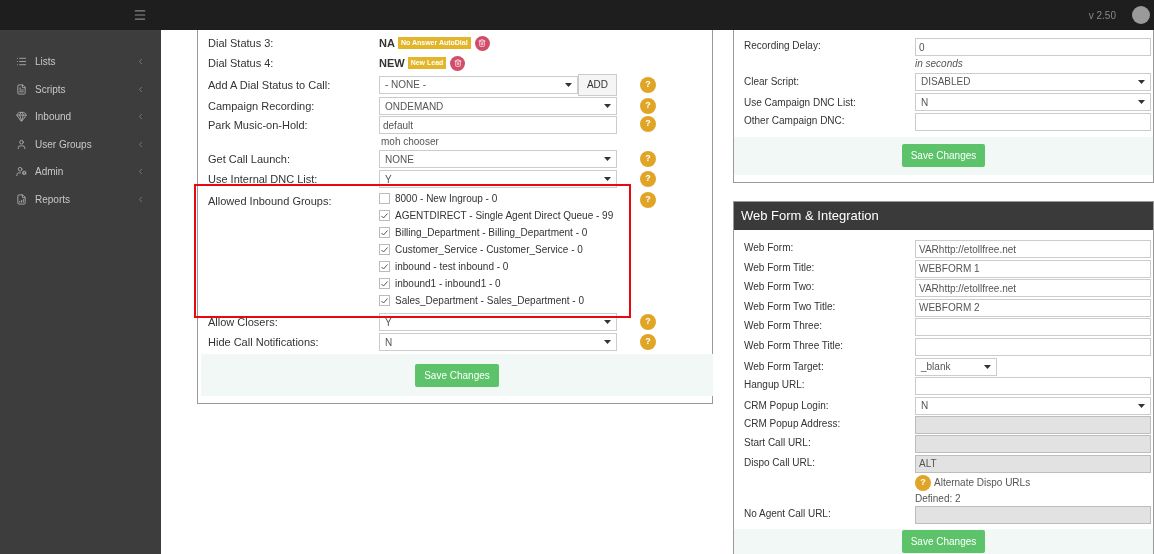 This screenshot has height=554, width=1154. Describe the element at coordinates (504, 216) in the screenshot. I see `checkbox-label: AGENTDIRECT - Single Agent Direct Queue - 99` at that location.